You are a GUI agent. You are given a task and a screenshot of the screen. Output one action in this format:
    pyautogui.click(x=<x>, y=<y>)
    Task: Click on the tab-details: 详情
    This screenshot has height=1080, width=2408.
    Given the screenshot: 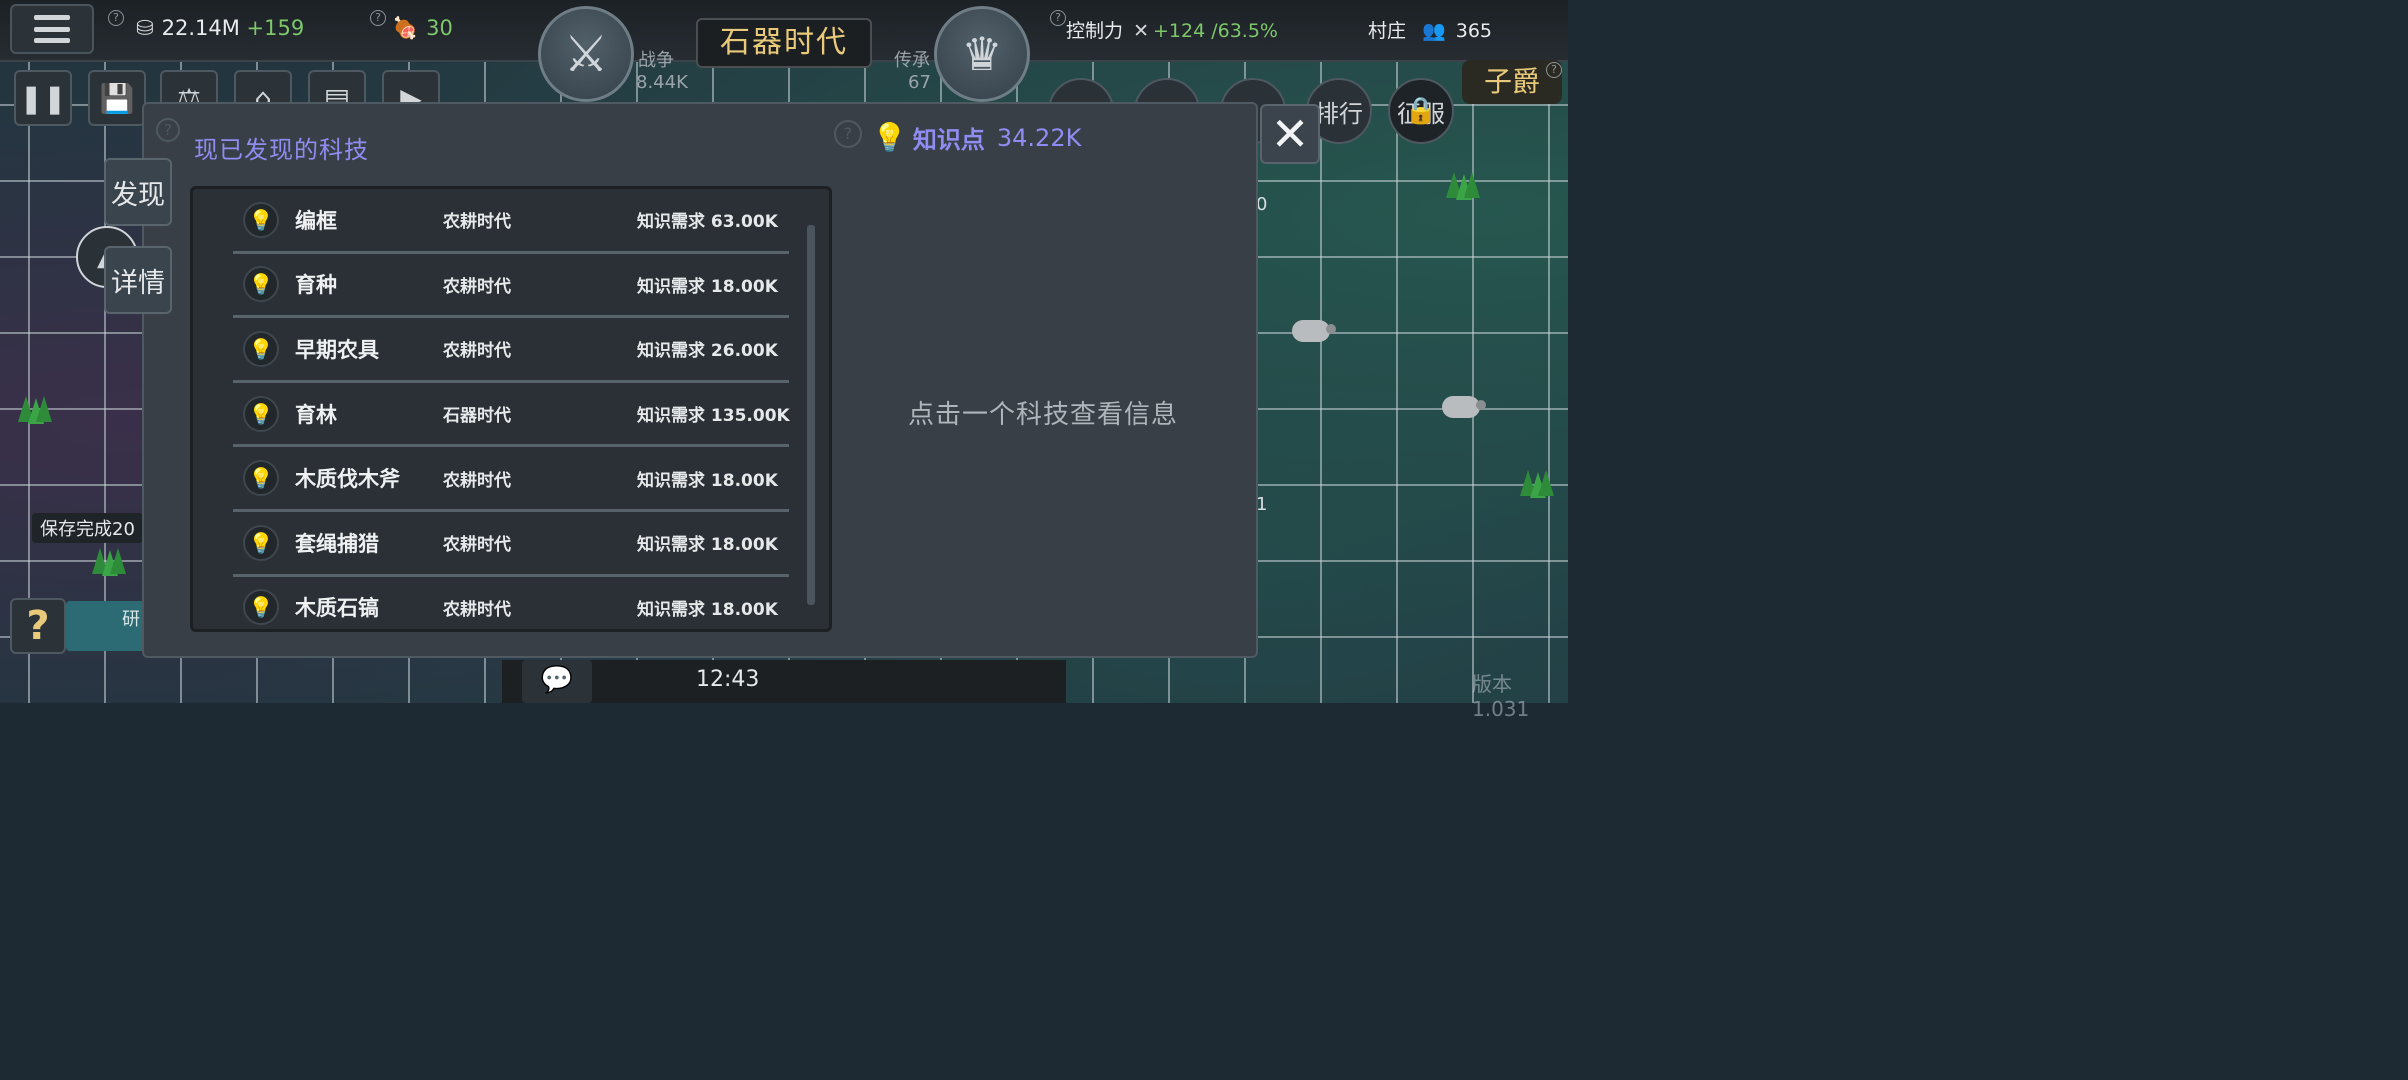 What is the action you would take?
    pyautogui.click(x=138, y=280)
    